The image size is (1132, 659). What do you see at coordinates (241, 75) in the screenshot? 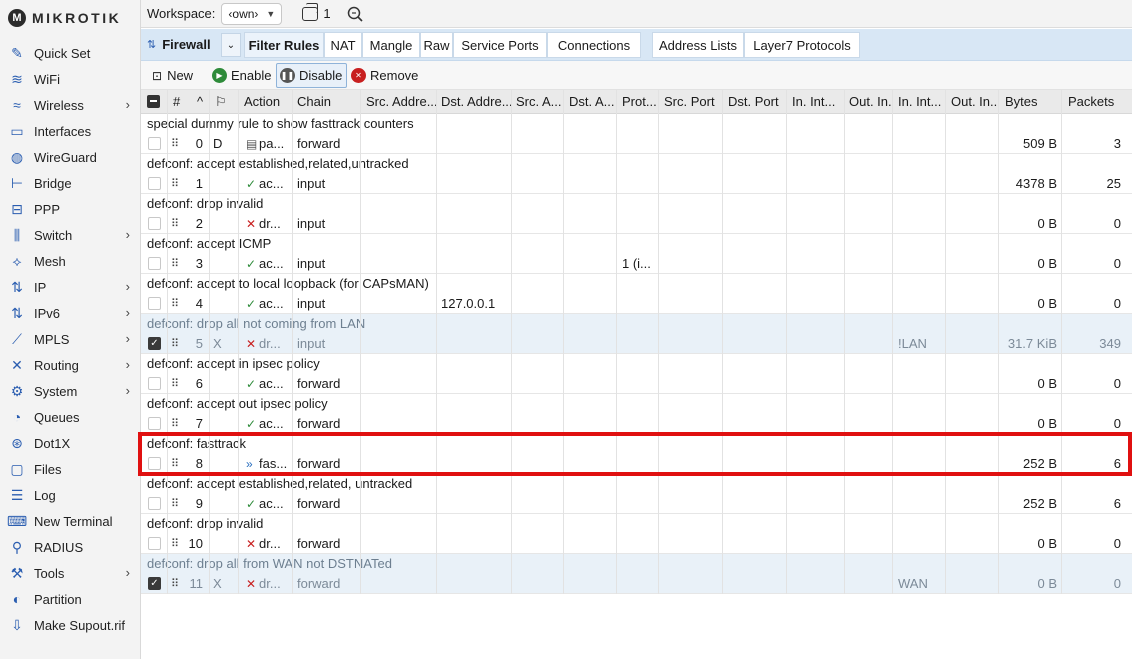
I see `enable-button: ▶ Enable` at bounding box center [241, 75].